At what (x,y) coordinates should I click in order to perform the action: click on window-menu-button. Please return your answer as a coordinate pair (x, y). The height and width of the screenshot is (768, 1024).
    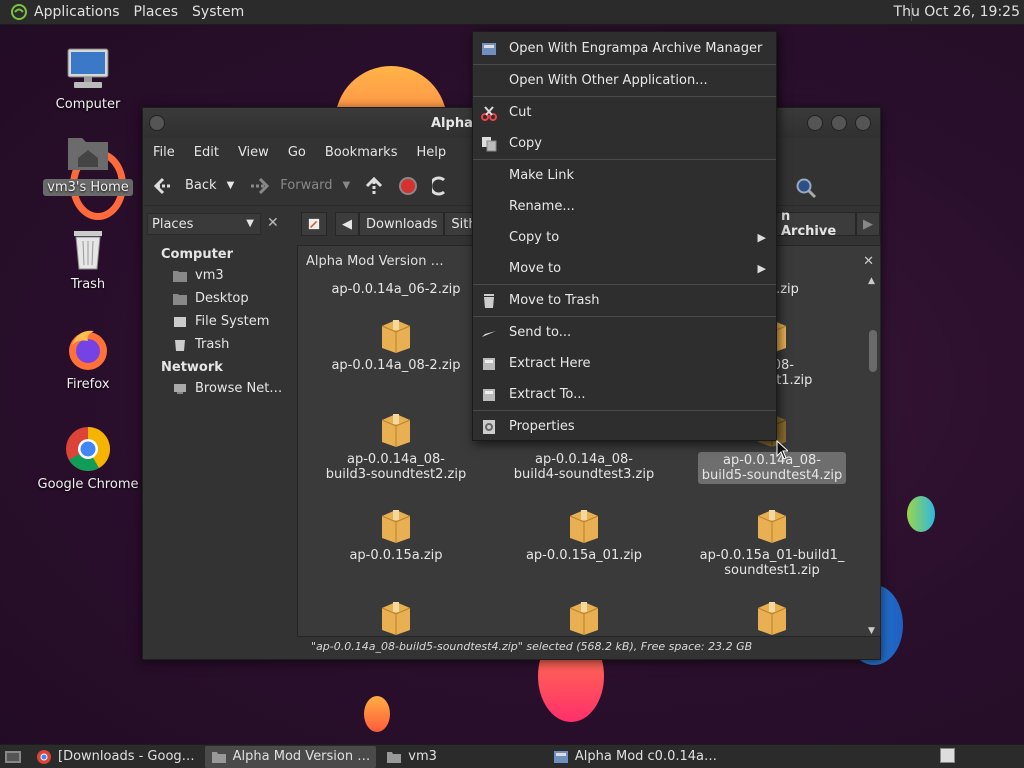
    Looking at the image, I should click on (157, 123).